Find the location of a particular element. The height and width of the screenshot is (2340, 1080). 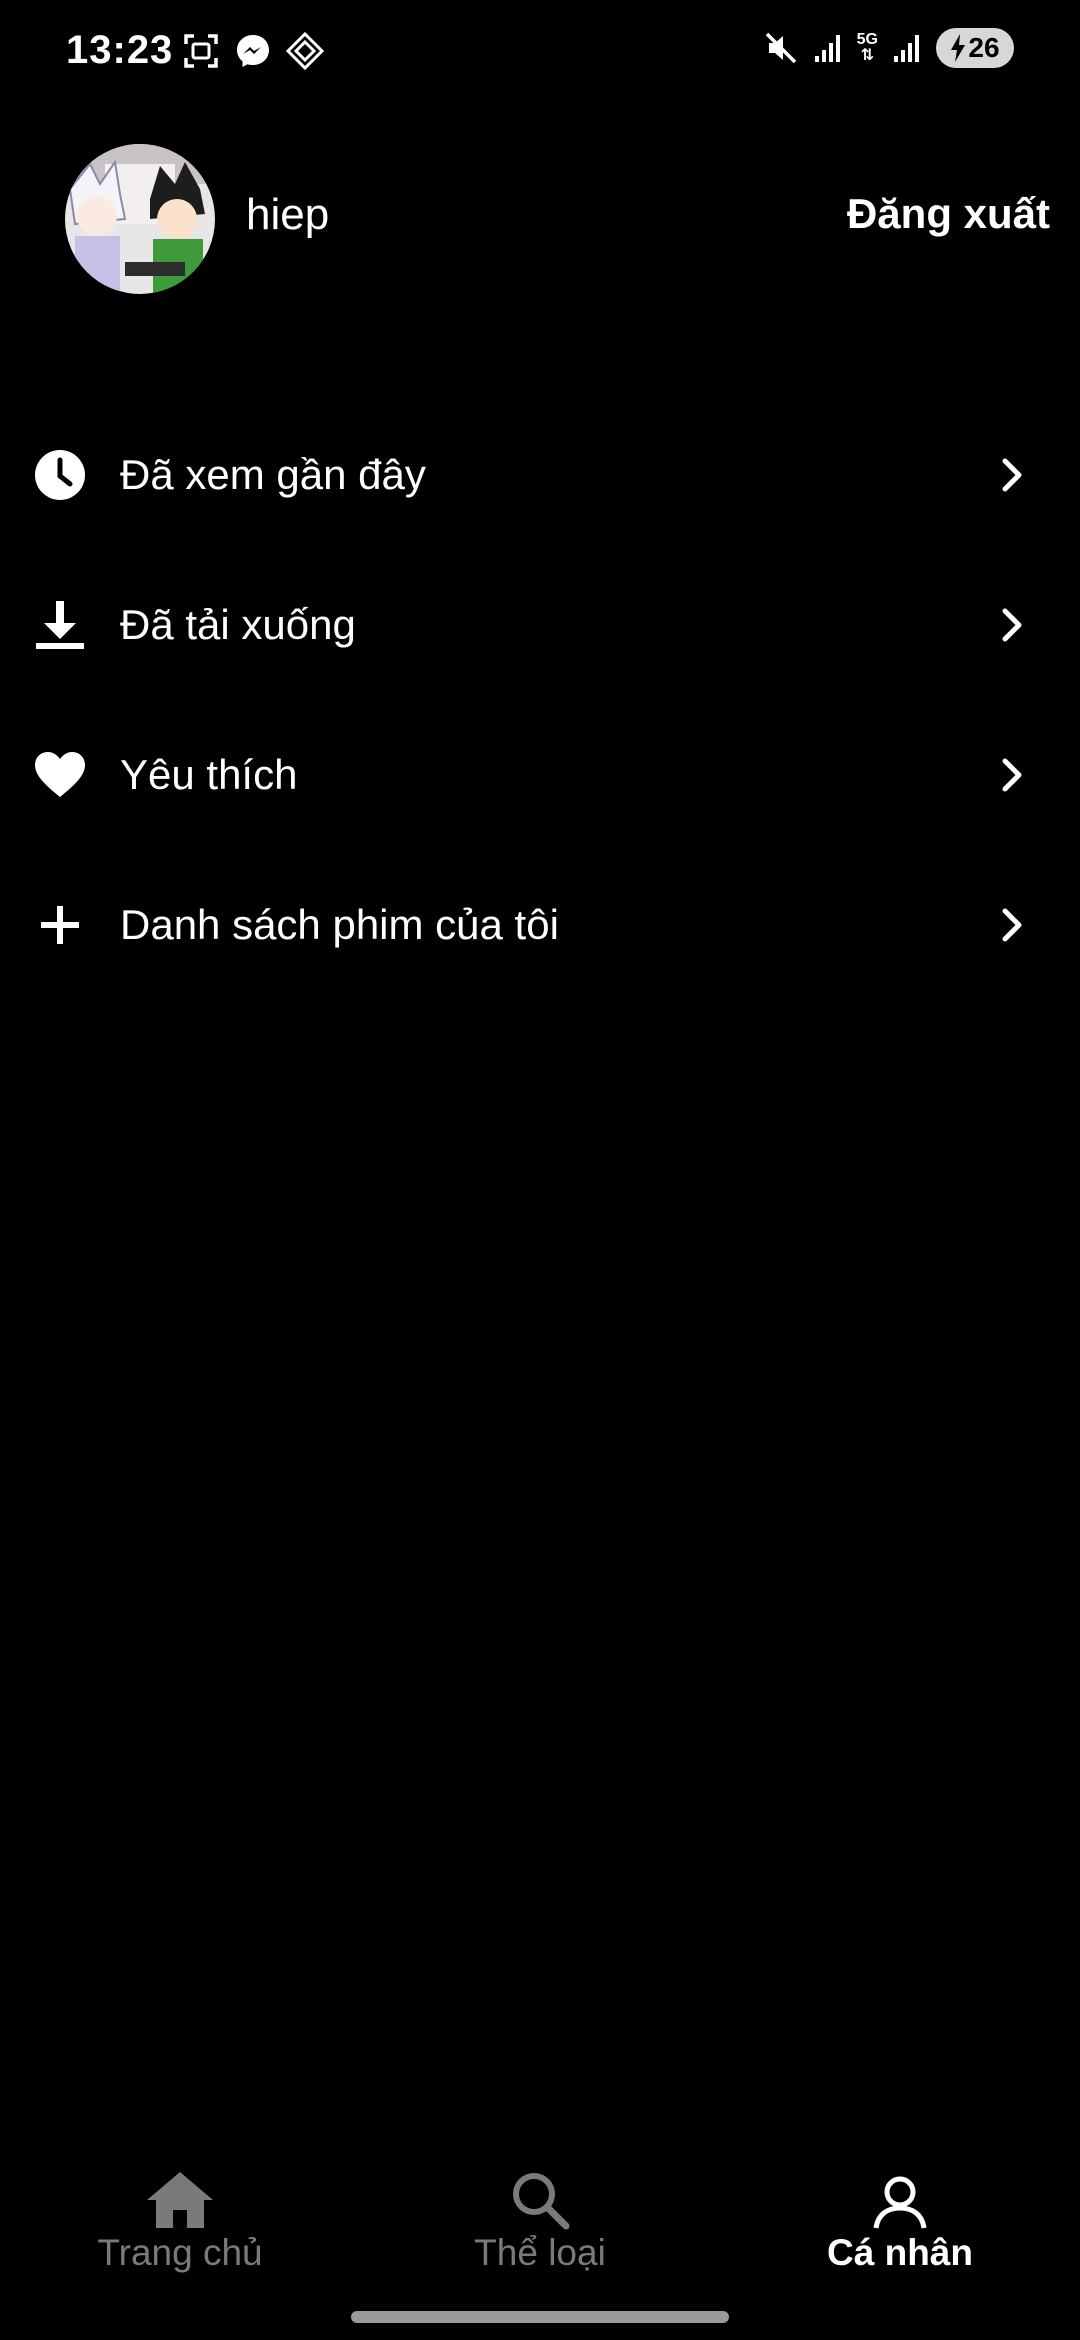

data-arrows: ⇅ is located at coordinates (867, 55).